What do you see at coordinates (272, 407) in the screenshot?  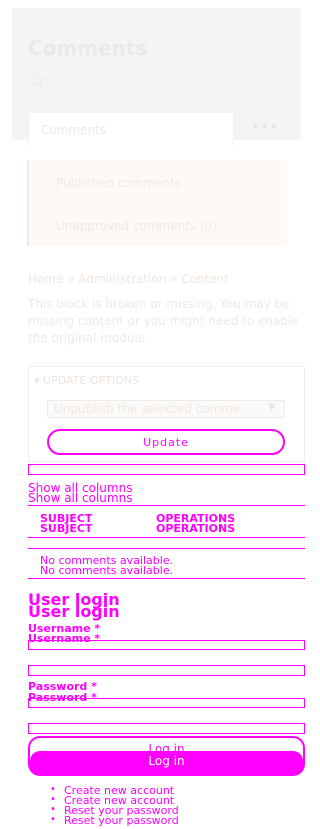 I see `triangle-down-icon: ▼` at bounding box center [272, 407].